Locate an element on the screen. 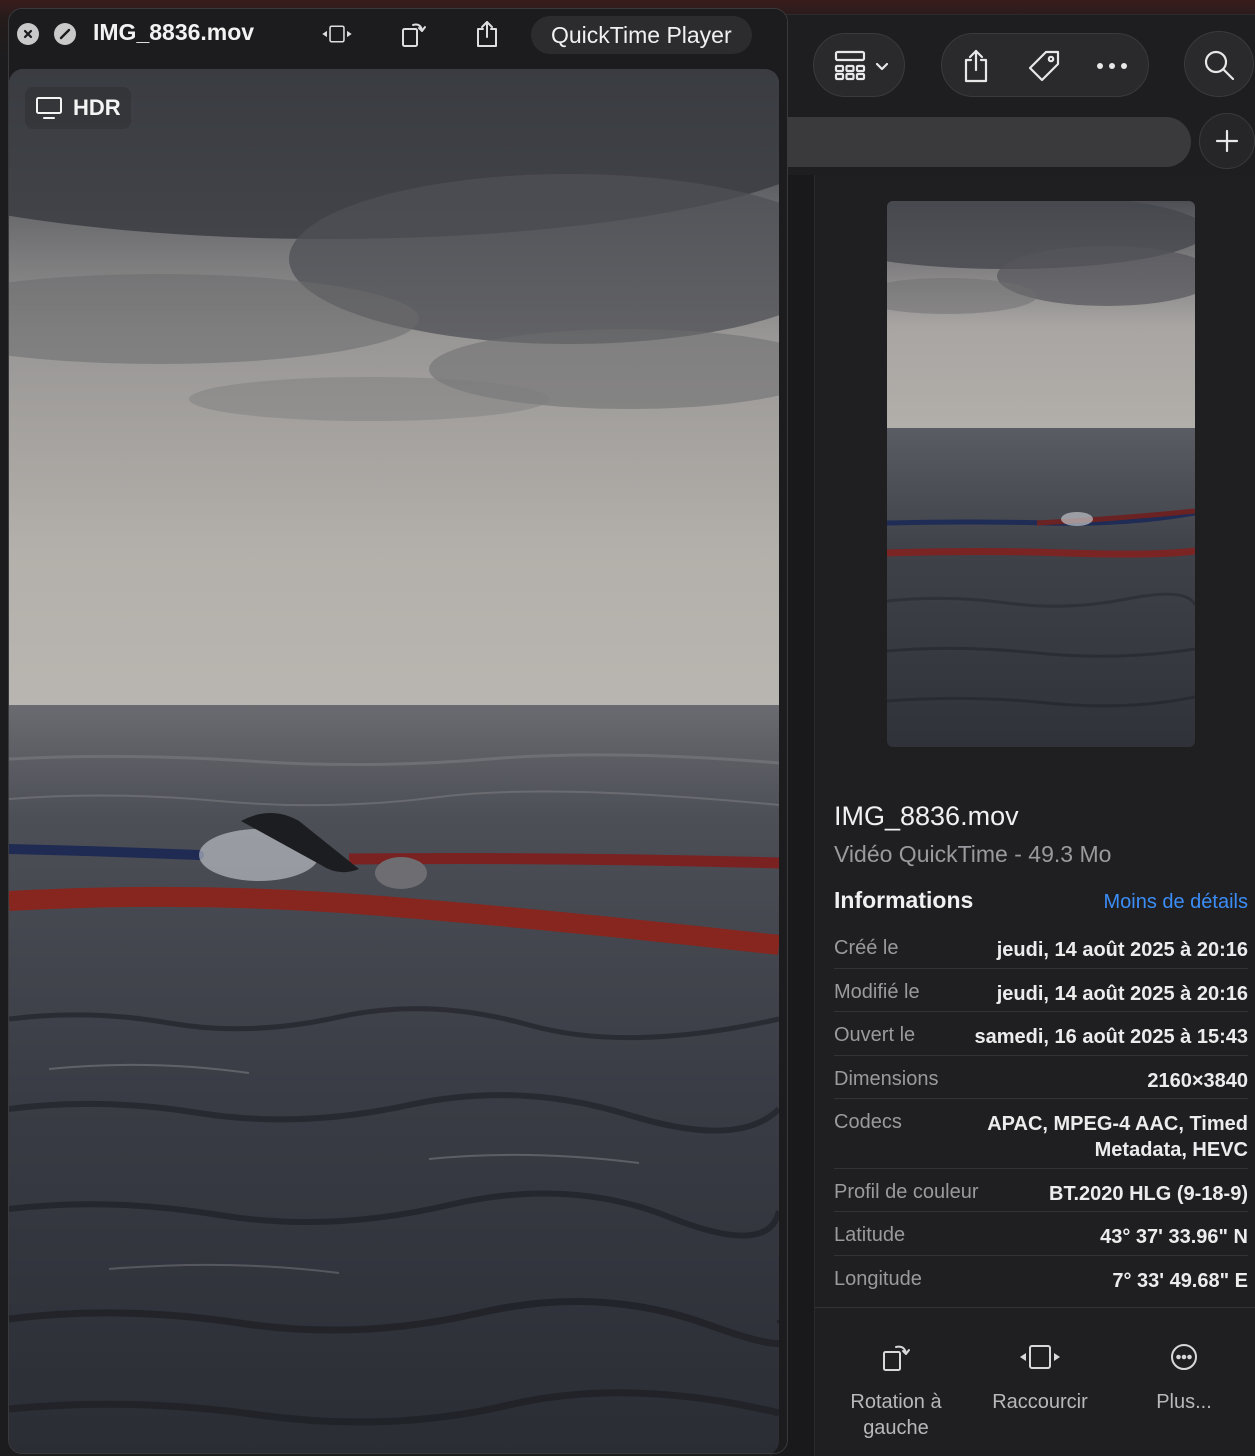 This screenshot has width=1255, height=1456. metadata-value: 2160×3840 is located at coordinates (1197, 1081).